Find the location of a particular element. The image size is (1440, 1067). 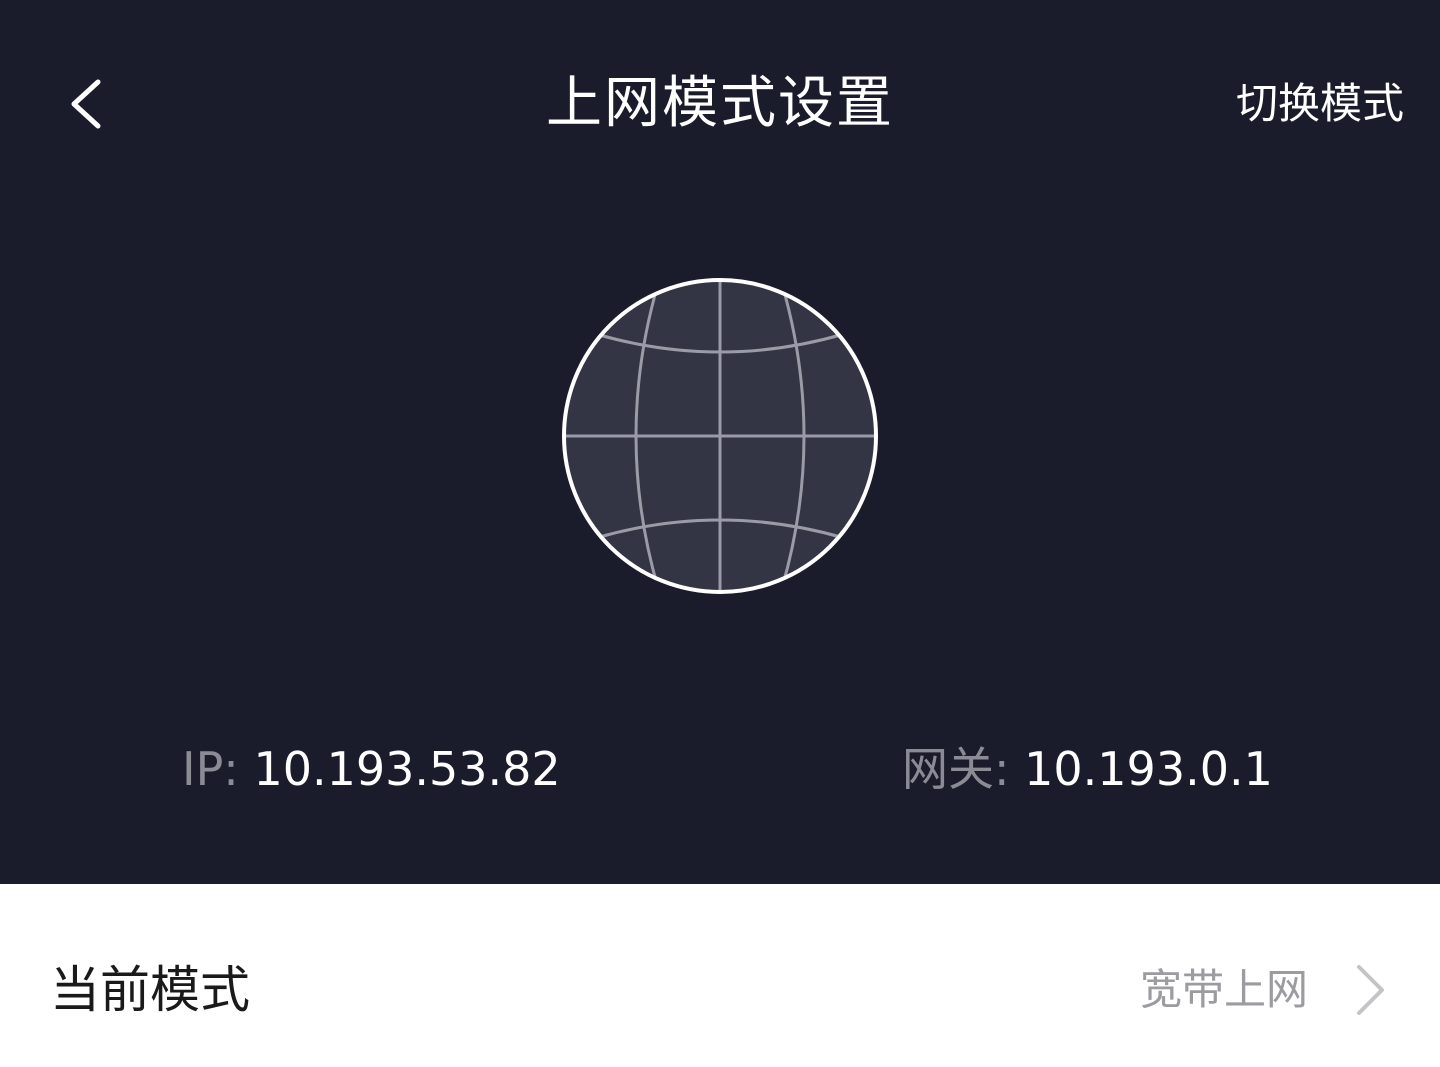

switch-mode-button: 切换模式 is located at coordinates (1320, 104).